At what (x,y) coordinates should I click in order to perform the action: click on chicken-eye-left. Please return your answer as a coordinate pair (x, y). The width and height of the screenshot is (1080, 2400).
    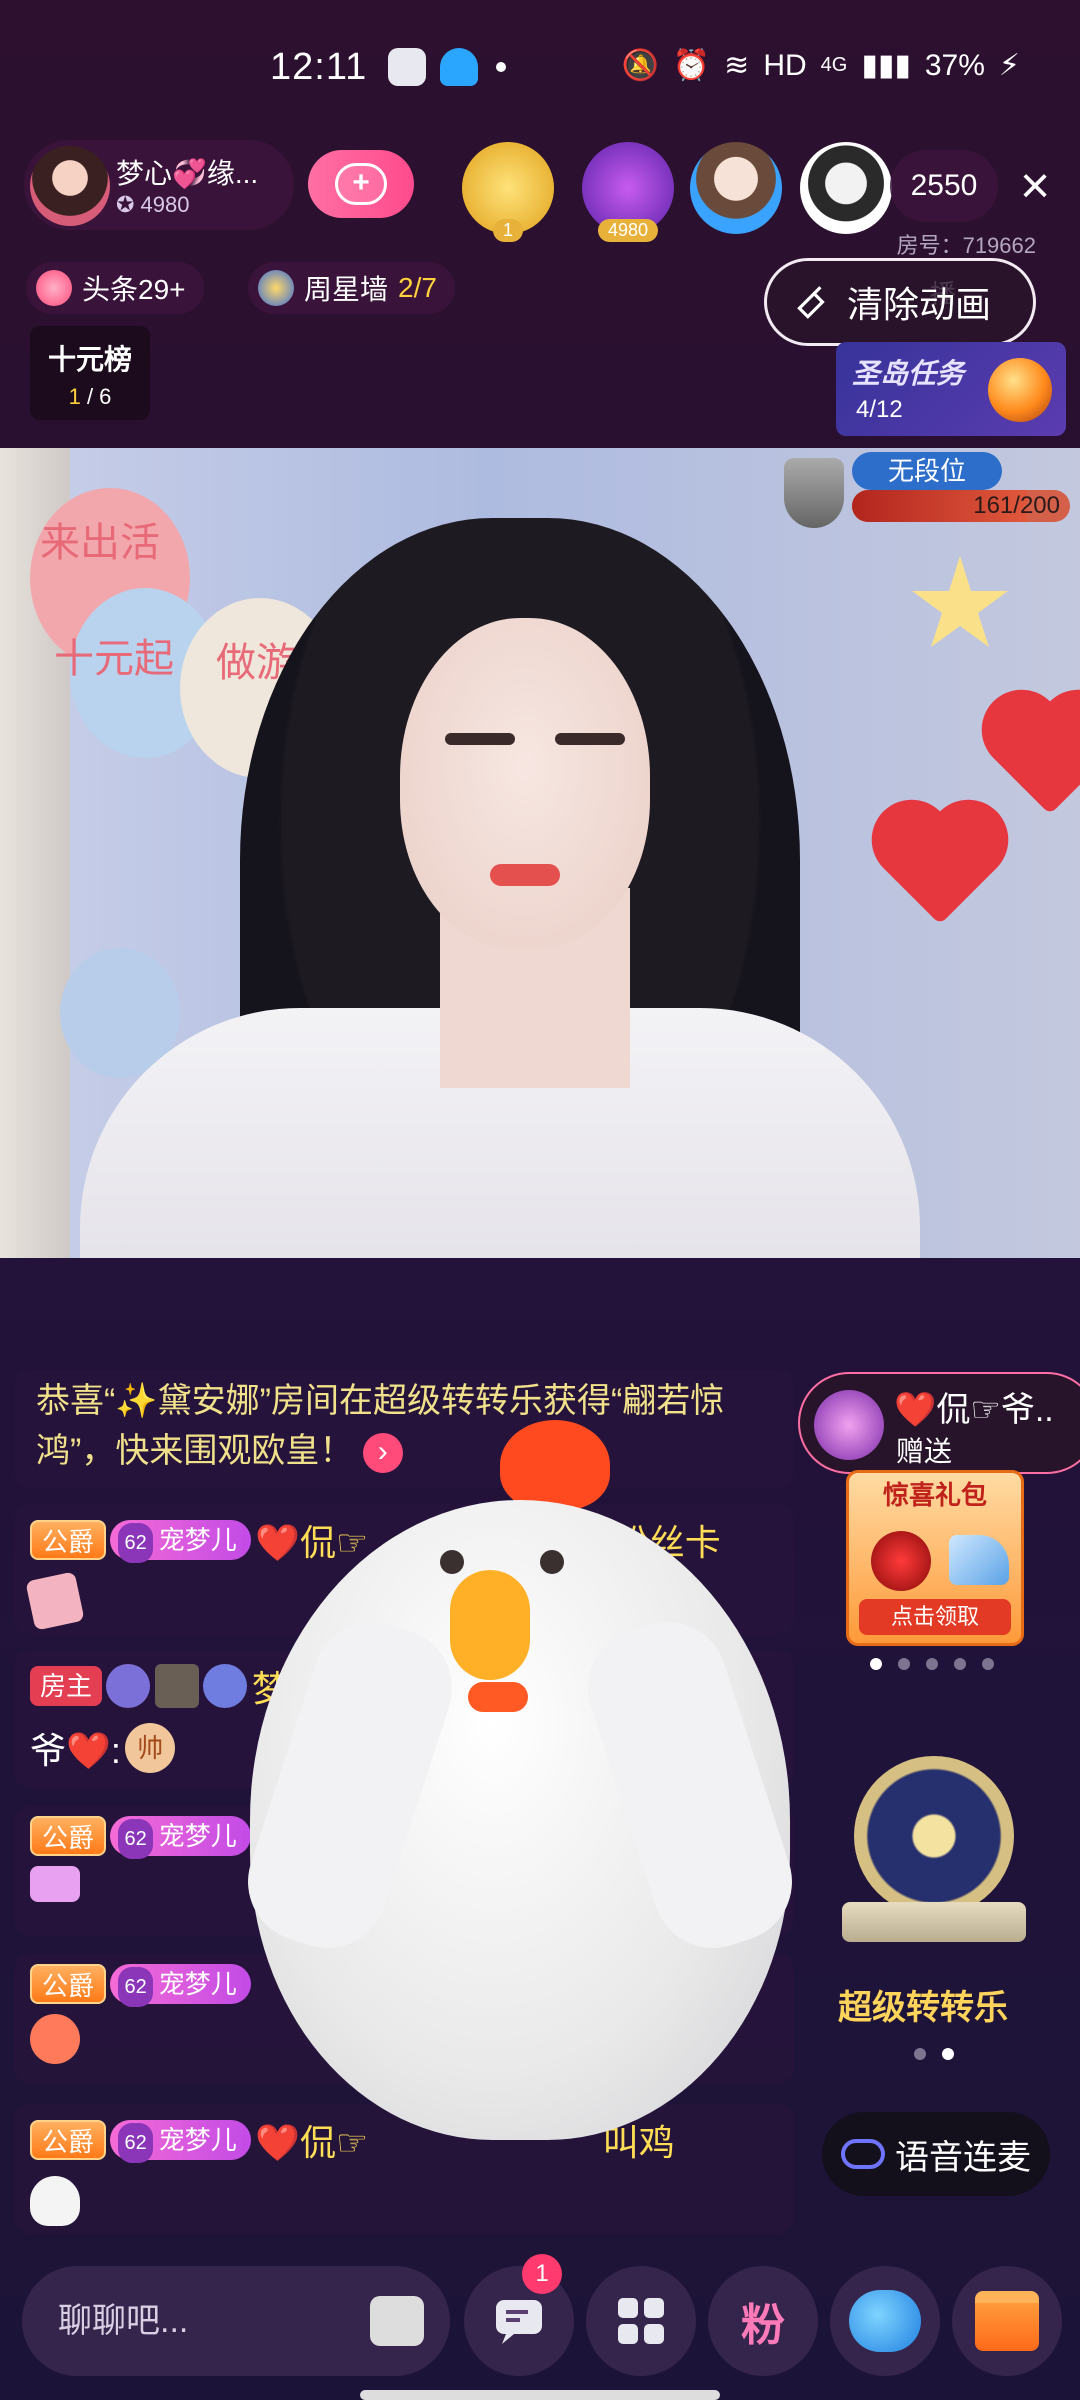
    Looking at the image, I should click on (452, 1562).